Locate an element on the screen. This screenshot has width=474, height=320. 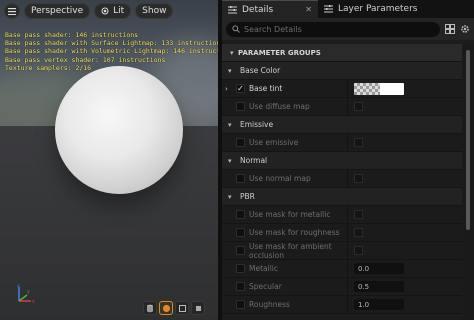
perspective-button: Perspective is located at coordinates (57, 11).